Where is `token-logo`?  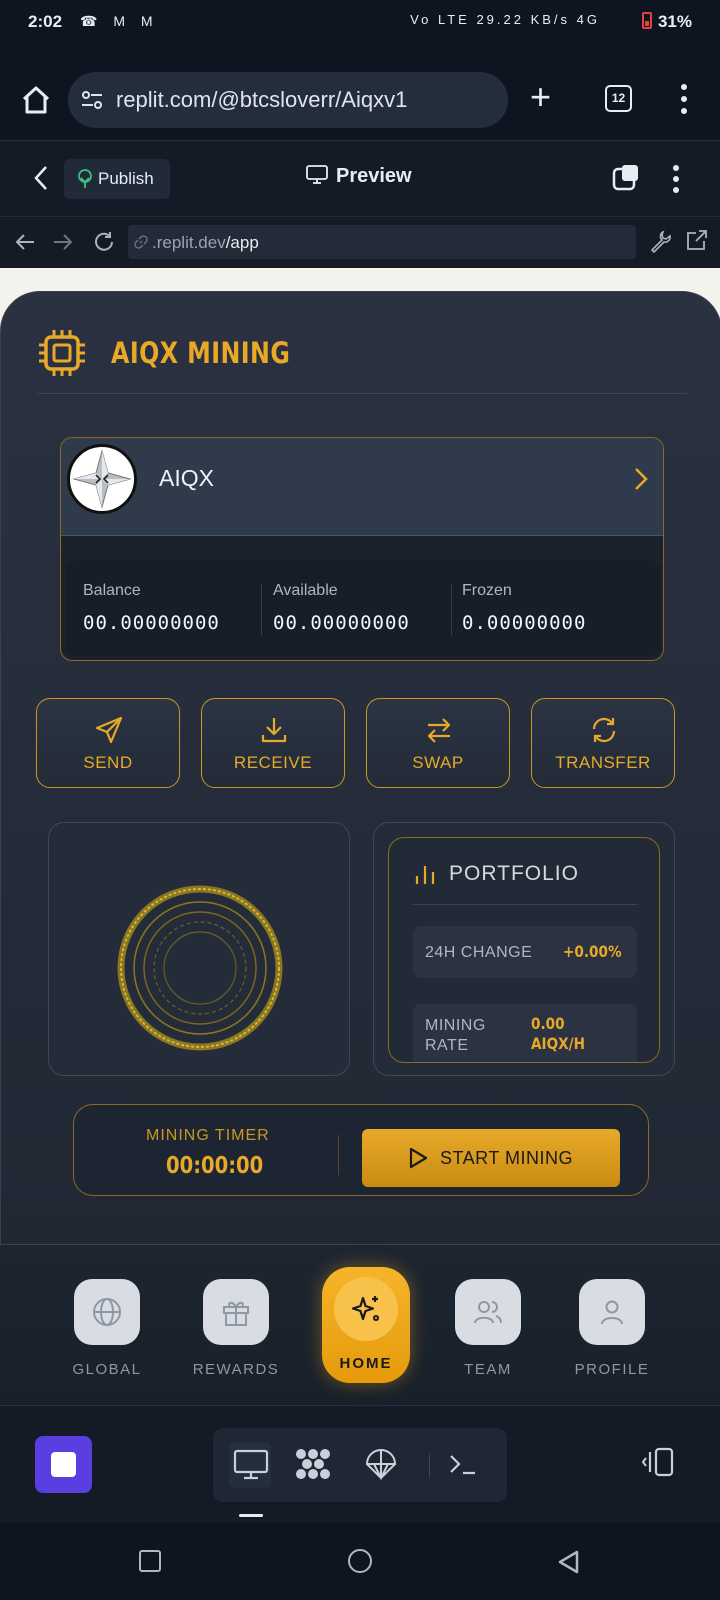
token-logo is located at coordinates (102, 479).